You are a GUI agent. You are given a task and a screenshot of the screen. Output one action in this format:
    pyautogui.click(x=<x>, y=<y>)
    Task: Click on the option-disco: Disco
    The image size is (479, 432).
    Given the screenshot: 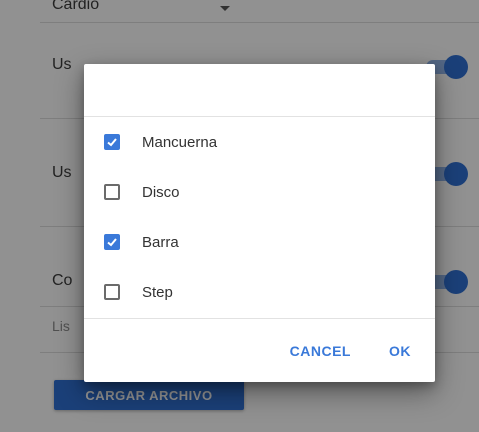 What is the action you would take?
    pyautogui.click(x=259, y=192)
    